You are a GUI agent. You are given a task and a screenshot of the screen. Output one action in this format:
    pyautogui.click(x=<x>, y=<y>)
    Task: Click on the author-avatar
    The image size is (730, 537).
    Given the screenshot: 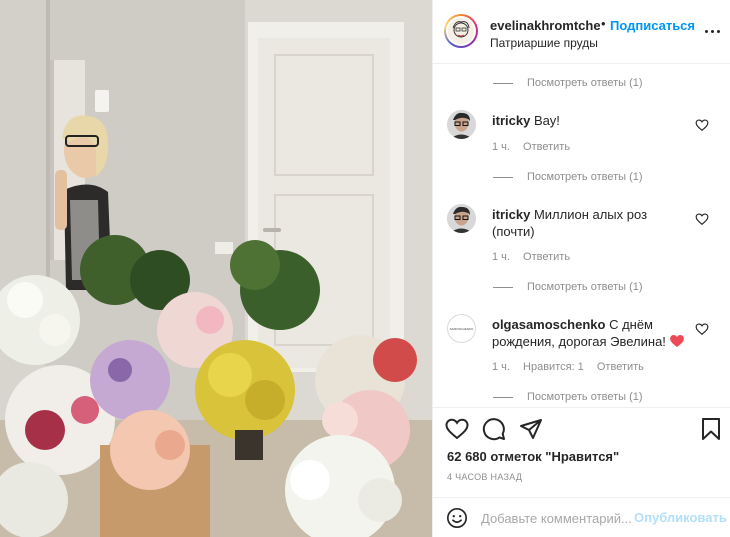 What is the action you would take?
    pyautogui.click(x=461, y=31)
    